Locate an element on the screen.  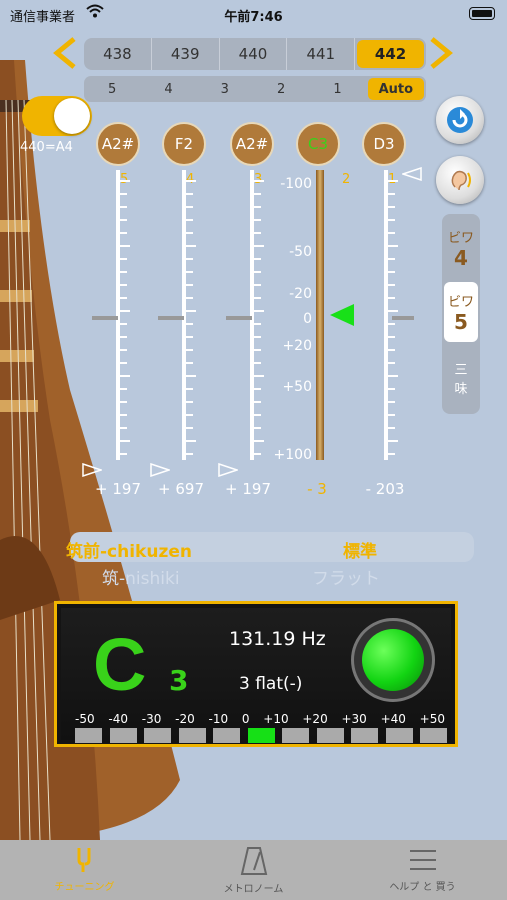
cent-label: -50 is located at coordinates (300, 252).